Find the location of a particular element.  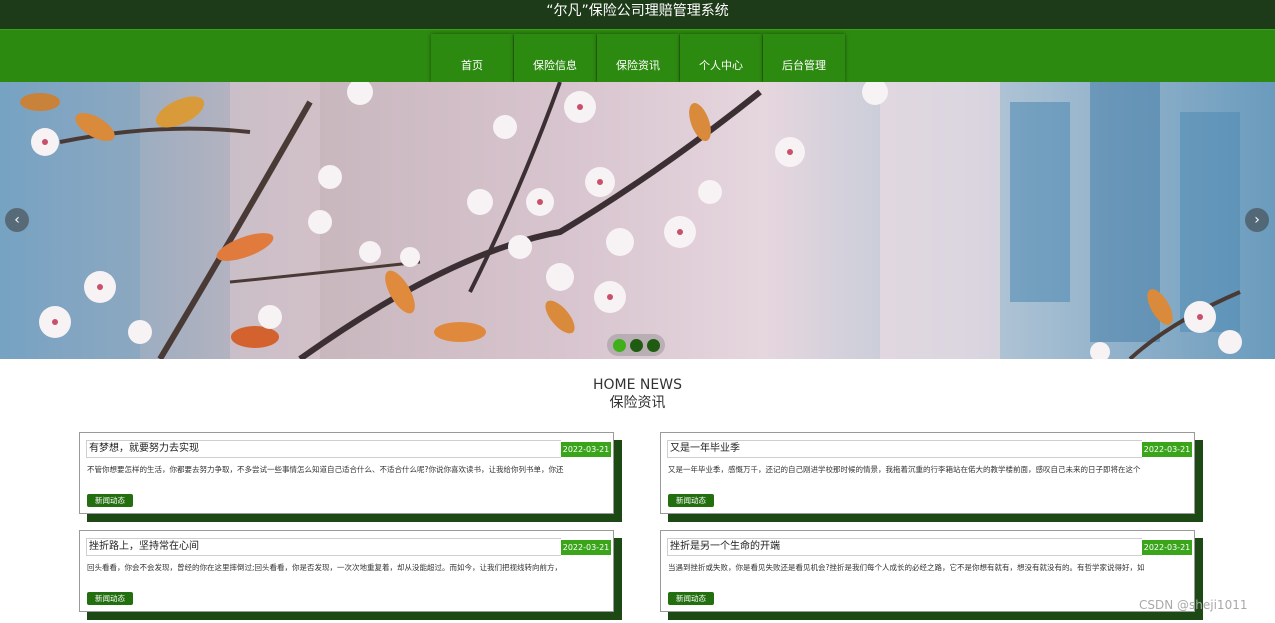

site-title: “尔凡”保险公司理赔管理系统 is located at coordinates (637, 11).